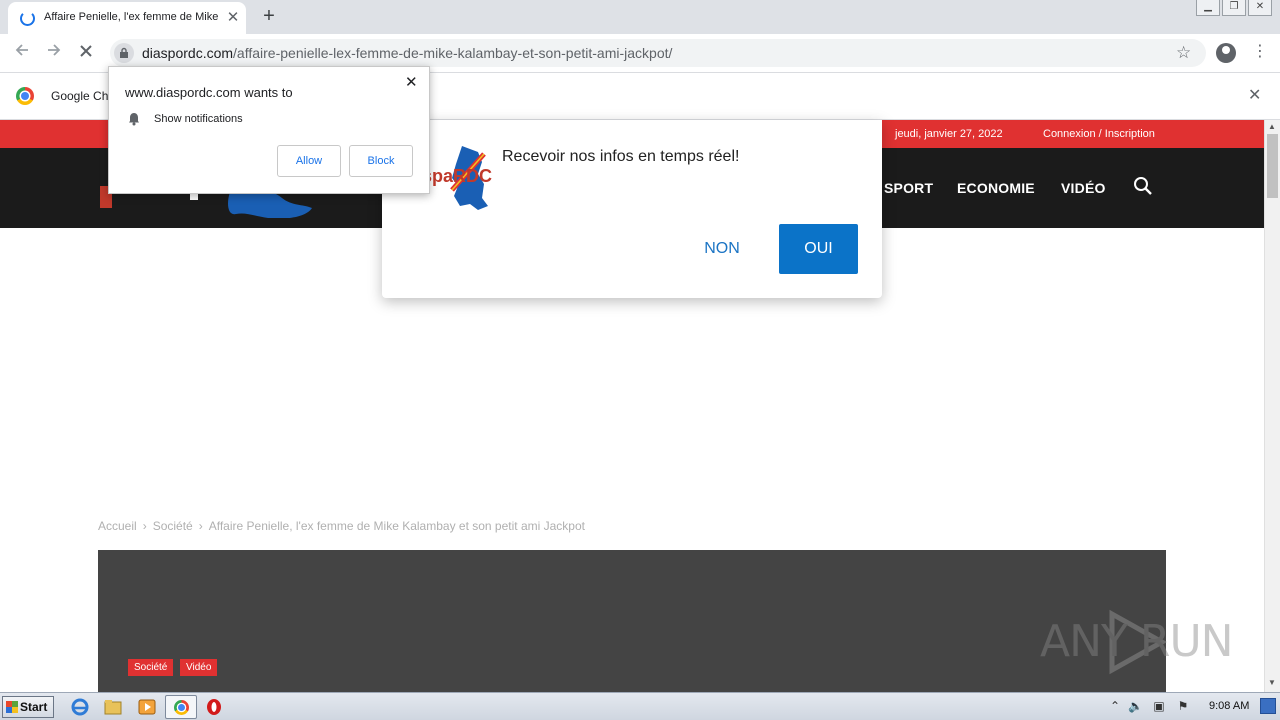 The height and width of the screenshot is (720, 1280). What do you see at coordinates (1183, 706) in the screenshot?
I see `action-center-flag-icon: ⚑` at bounding box center [1183, 706].